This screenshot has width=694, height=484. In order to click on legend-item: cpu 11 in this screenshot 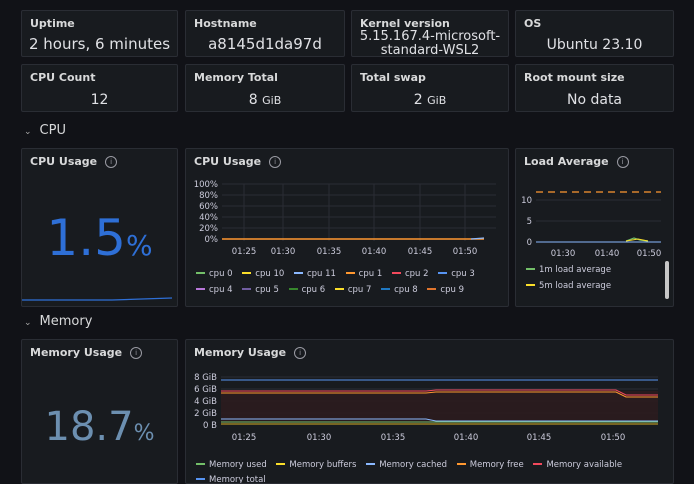, I will do `click(314, 274)`.